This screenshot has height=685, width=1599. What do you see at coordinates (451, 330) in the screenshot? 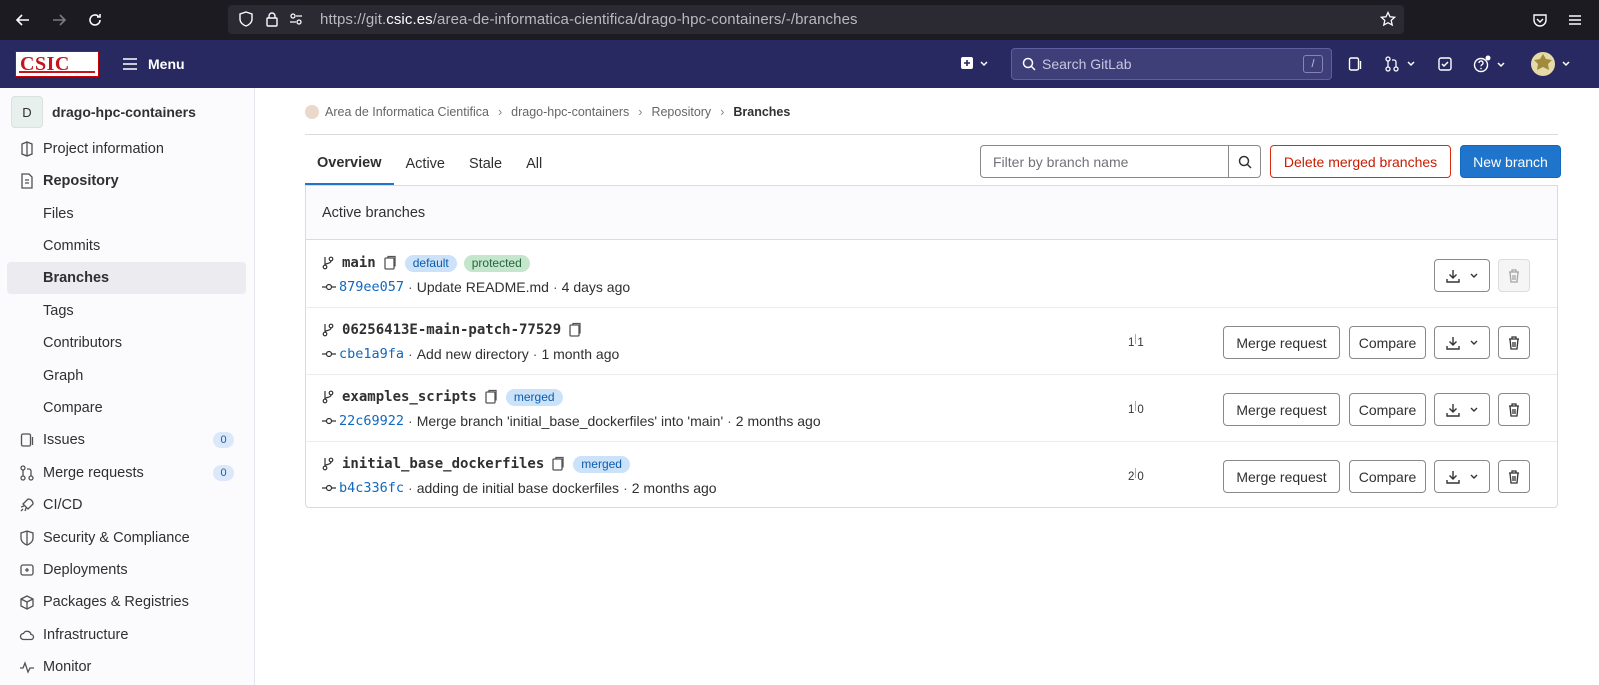
I see `branch-name: 06256413E-main-patch-77529` at bounding box center [451, 330].